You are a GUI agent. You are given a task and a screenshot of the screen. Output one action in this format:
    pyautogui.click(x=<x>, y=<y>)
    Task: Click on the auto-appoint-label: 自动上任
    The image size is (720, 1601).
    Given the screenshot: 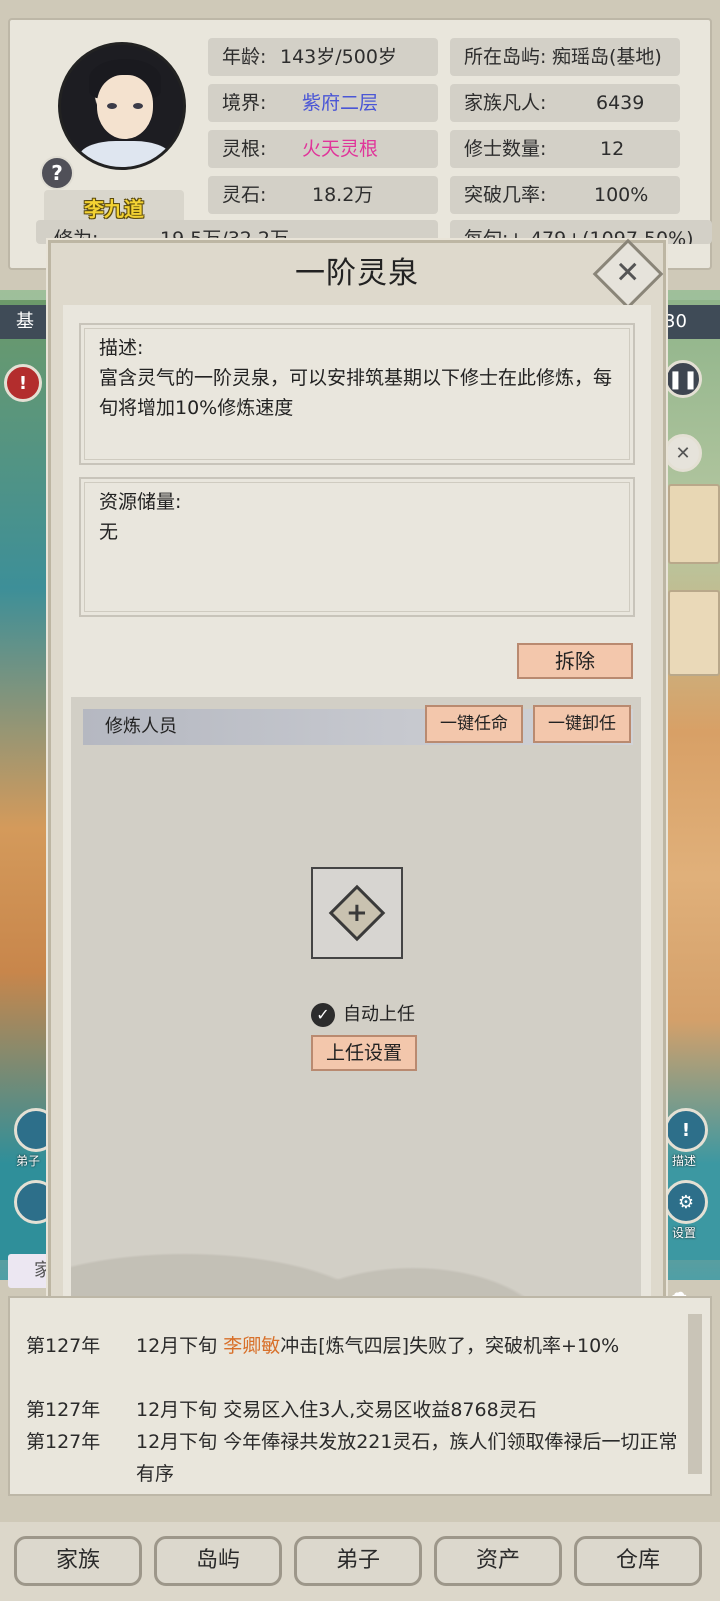 What is the action you would take?
    pyautogui.click(x=379, y=1014)
    